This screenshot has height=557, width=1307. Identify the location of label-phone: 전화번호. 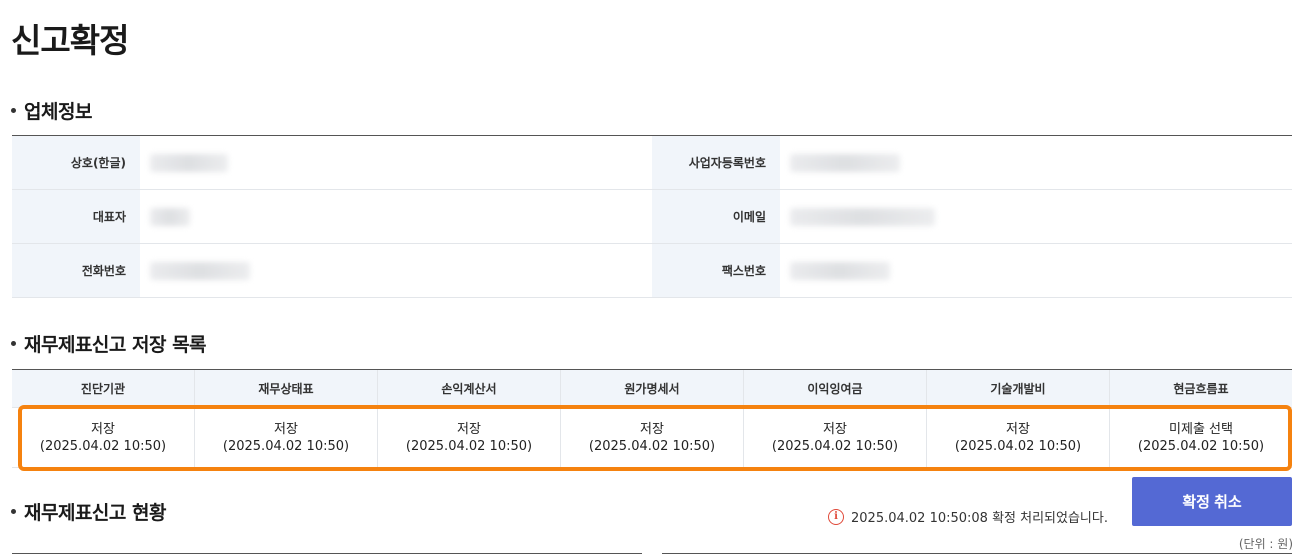
(76, 270).